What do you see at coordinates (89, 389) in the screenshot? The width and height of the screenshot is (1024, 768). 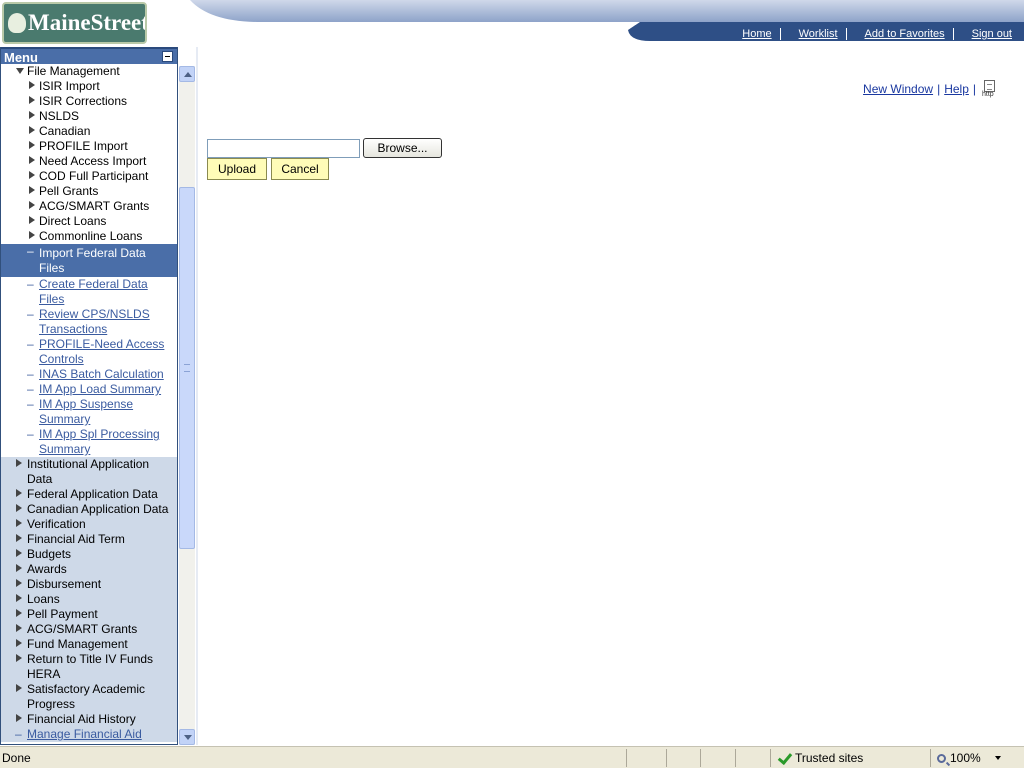 I see `menu-item: – IM App Load Summary` at bounding box center [89, 389].